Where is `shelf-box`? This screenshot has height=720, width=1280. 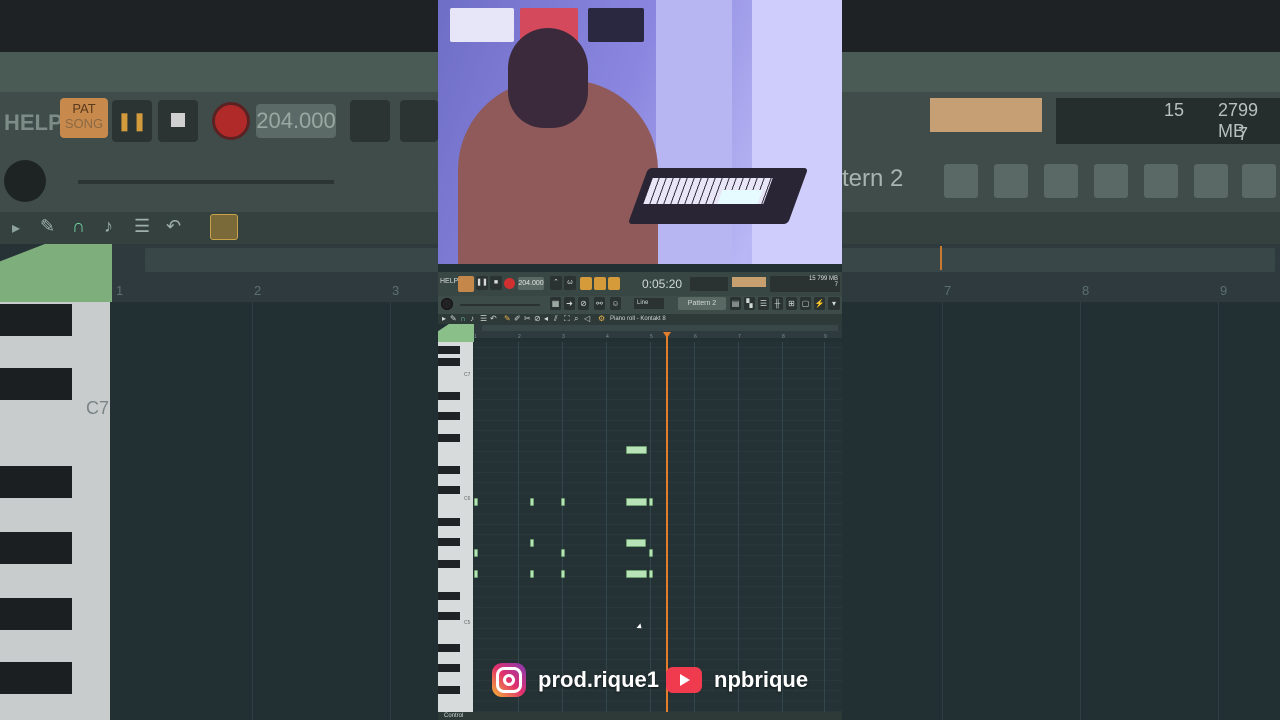 shelf-box is located at coordinates (616, 25).